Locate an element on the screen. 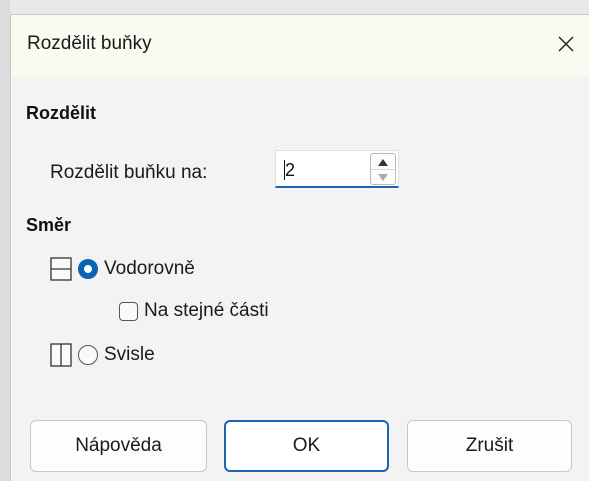 This screenshot has height=481, width=589. split-count-label: Rozdělit buňku na: is located at coordinates (129, 172).